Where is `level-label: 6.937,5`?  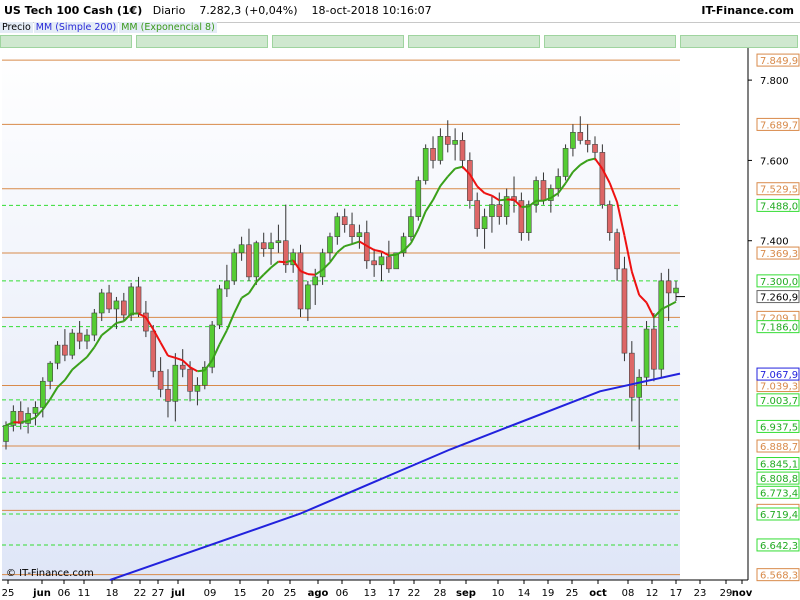 level-label: 6.937,5 is located at coordinates (779, 427).